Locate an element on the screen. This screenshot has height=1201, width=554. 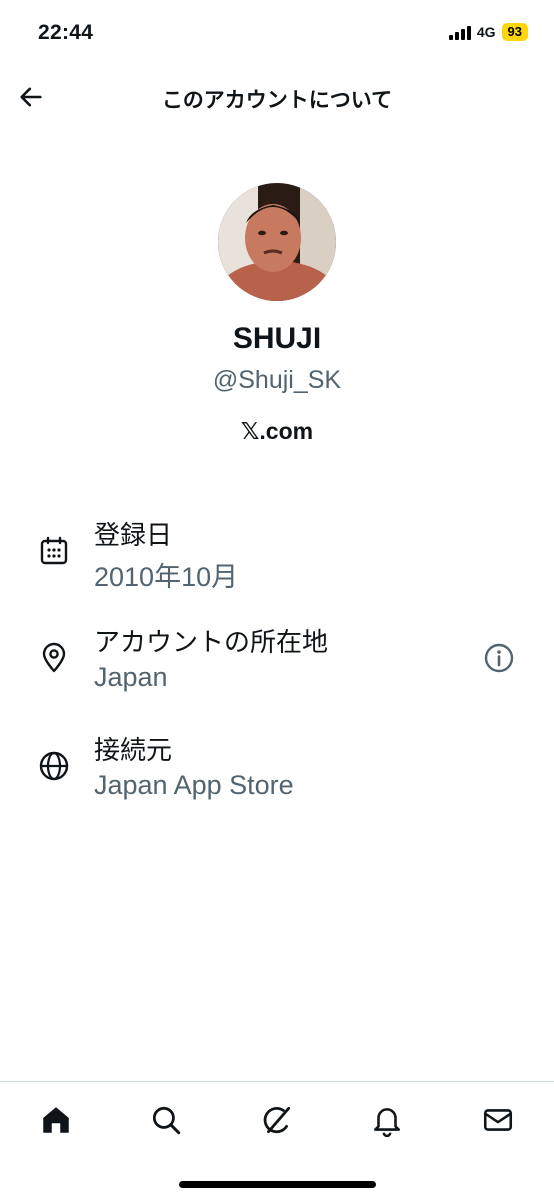
tab-grok is located at coordinates (277, 1120).